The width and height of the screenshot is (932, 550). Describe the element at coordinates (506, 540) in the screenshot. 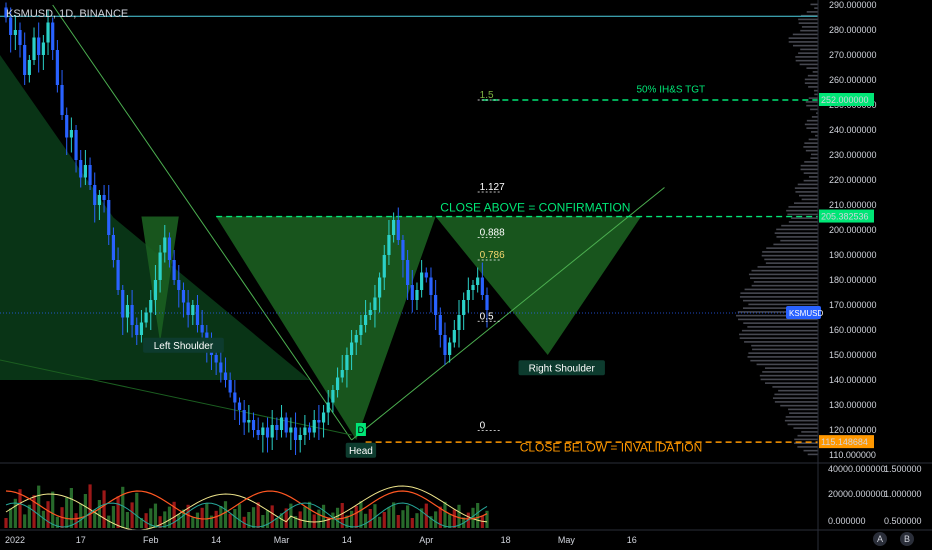

I see `time-tick-label: 18` at that location.